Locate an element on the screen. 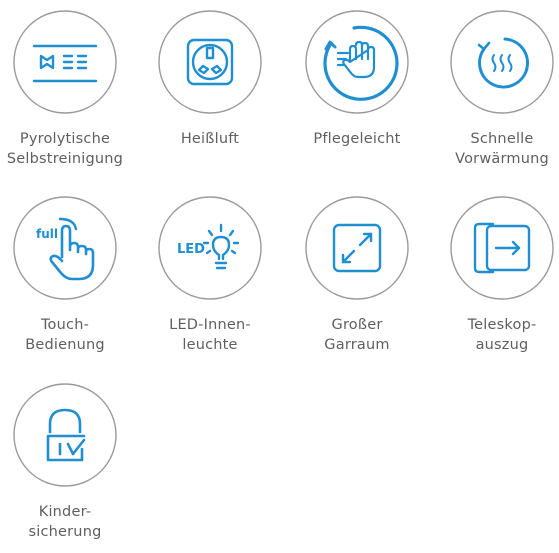 The width and height of the screenshot is (559, 553). feature-label: Pyrolytische Selbstreinigung is located at coordinates (65, 149).